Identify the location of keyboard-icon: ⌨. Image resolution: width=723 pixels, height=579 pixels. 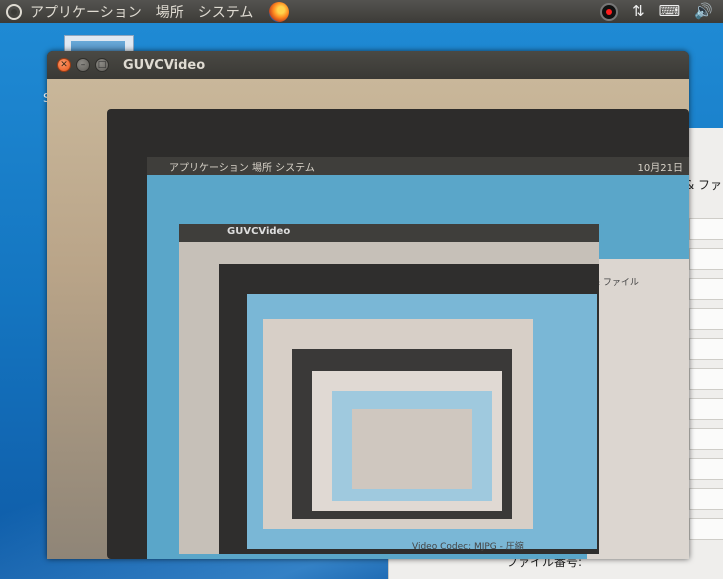
(670, 11).